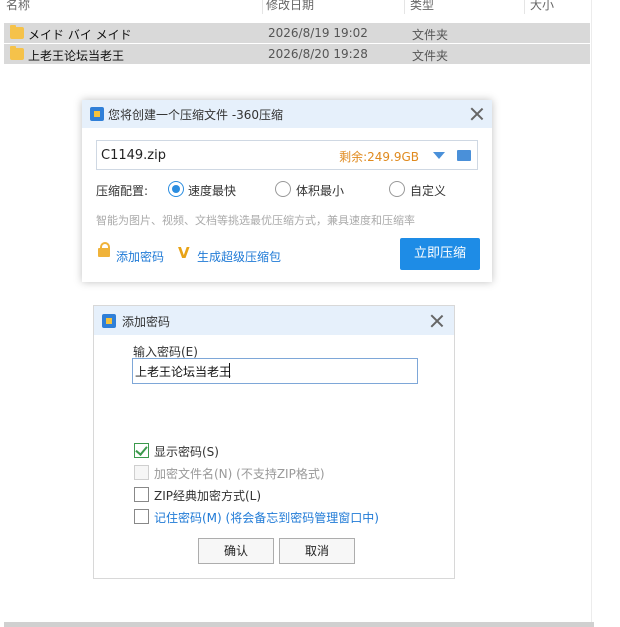  Describe the element at coordinates (18, 6) in the screenshot. I see `column-name: 名称` at that location.